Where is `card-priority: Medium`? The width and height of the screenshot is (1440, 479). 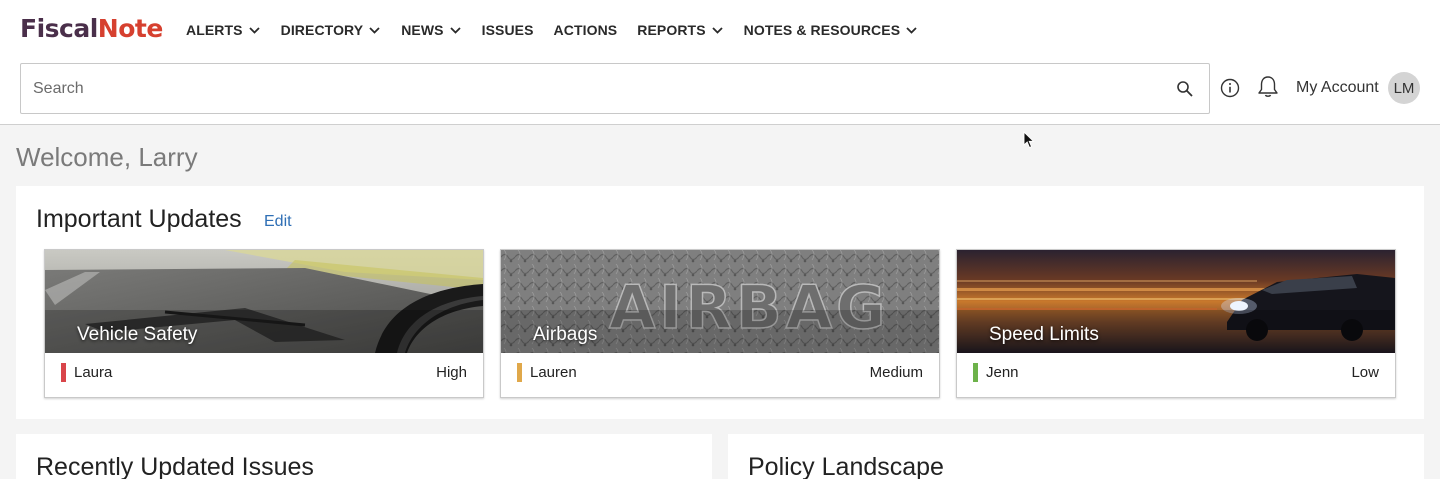 card-priority: Medium is located at coordinates (896, 372).